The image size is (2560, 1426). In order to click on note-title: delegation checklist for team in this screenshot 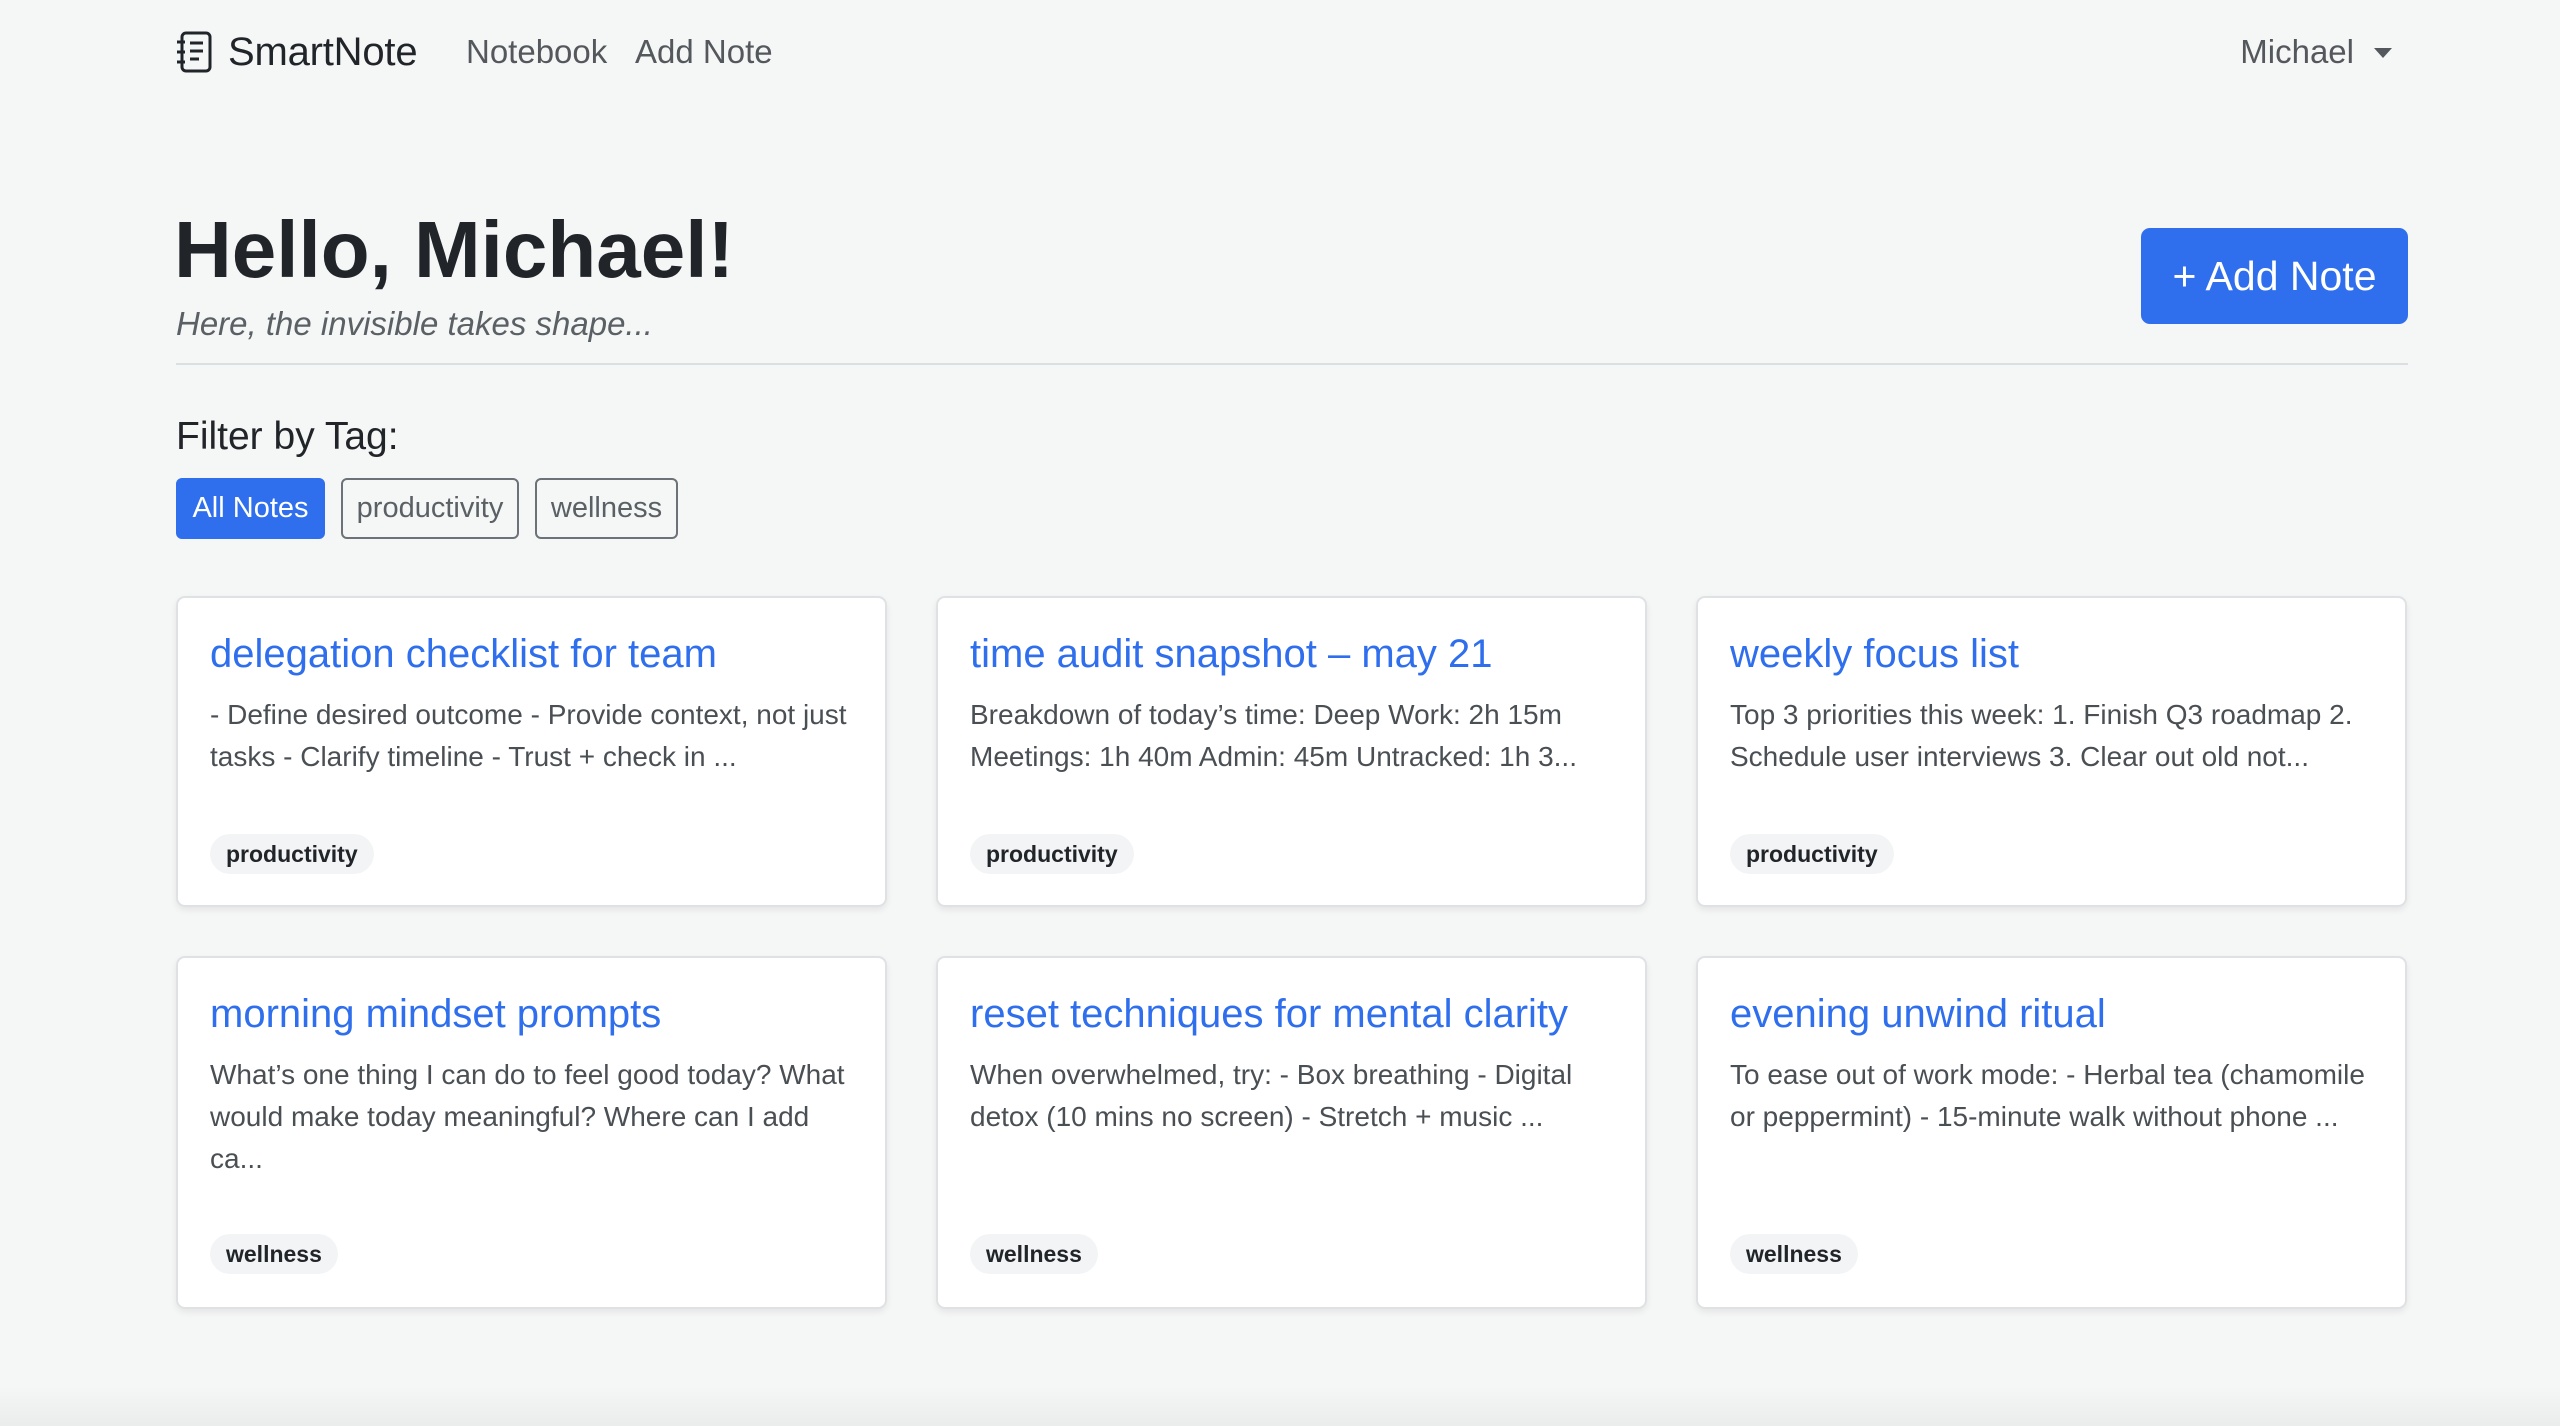, I will do `click(463, 654)`.